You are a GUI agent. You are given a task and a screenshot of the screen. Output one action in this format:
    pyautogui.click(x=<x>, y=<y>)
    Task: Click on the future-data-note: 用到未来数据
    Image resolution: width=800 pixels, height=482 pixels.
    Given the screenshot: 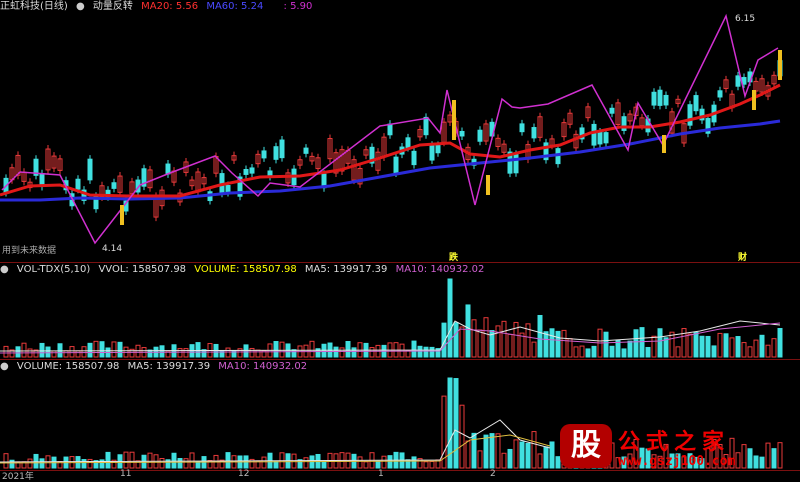 What is the action you would take?
    pyautogui.click(x=29, y=251)
    